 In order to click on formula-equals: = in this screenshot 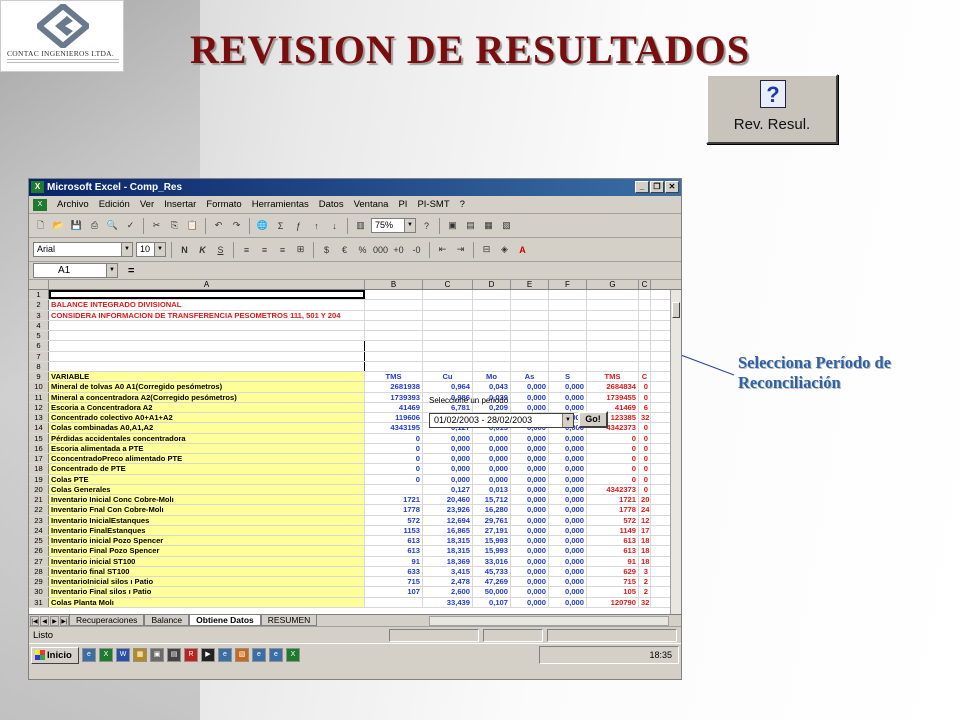, I will do `click(131, 271)`.